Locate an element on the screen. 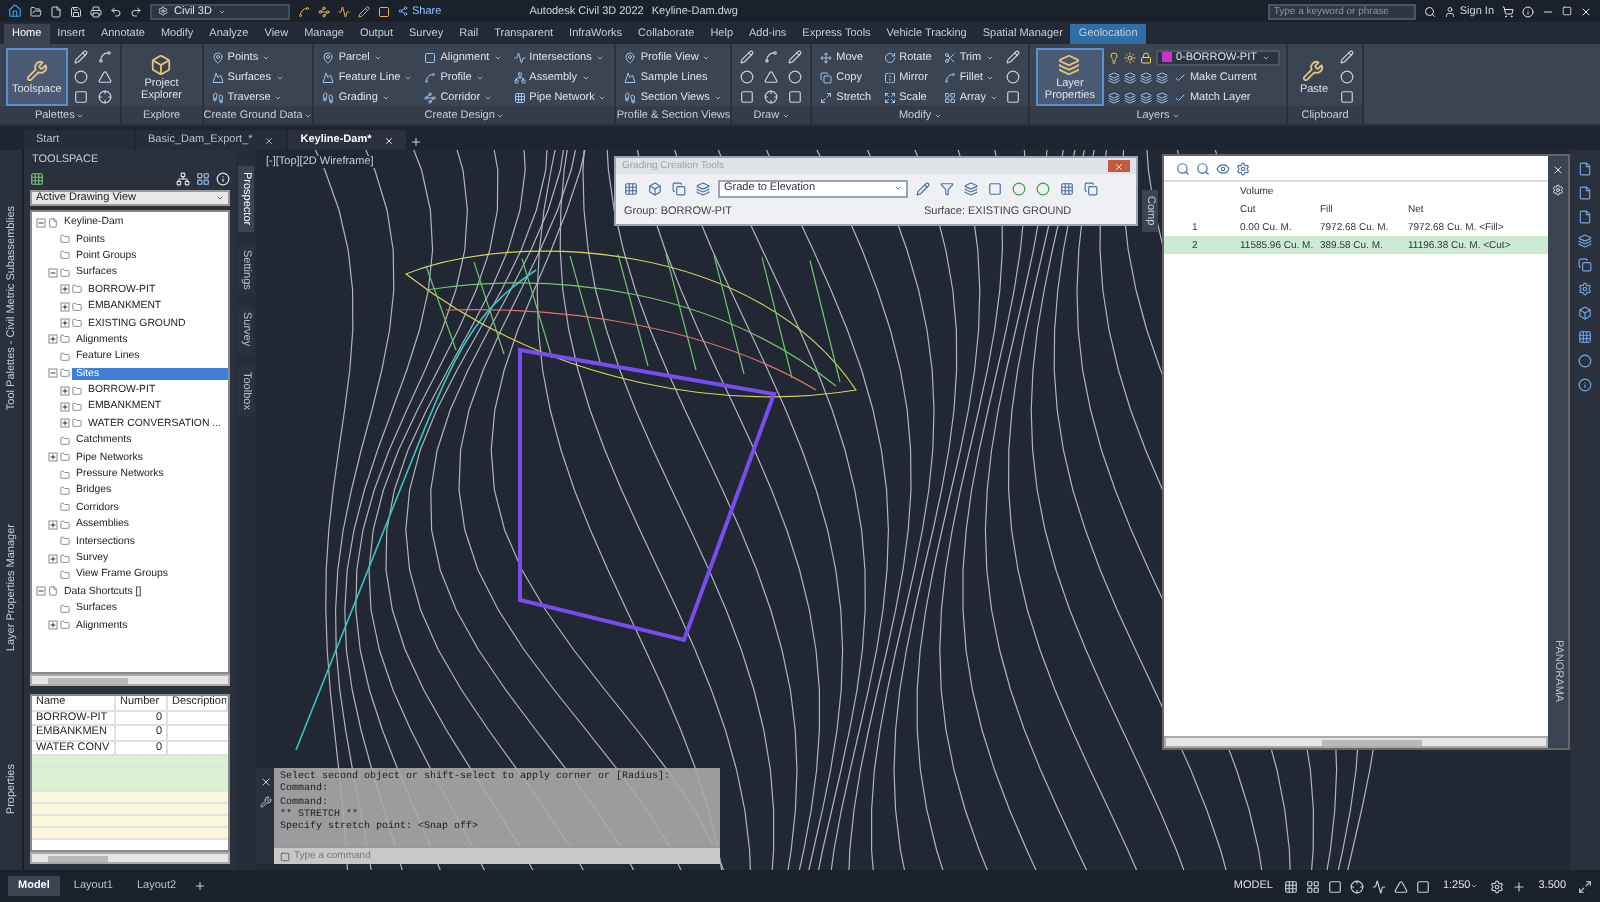  minimize-icon is located at coordinates (1548, 11).